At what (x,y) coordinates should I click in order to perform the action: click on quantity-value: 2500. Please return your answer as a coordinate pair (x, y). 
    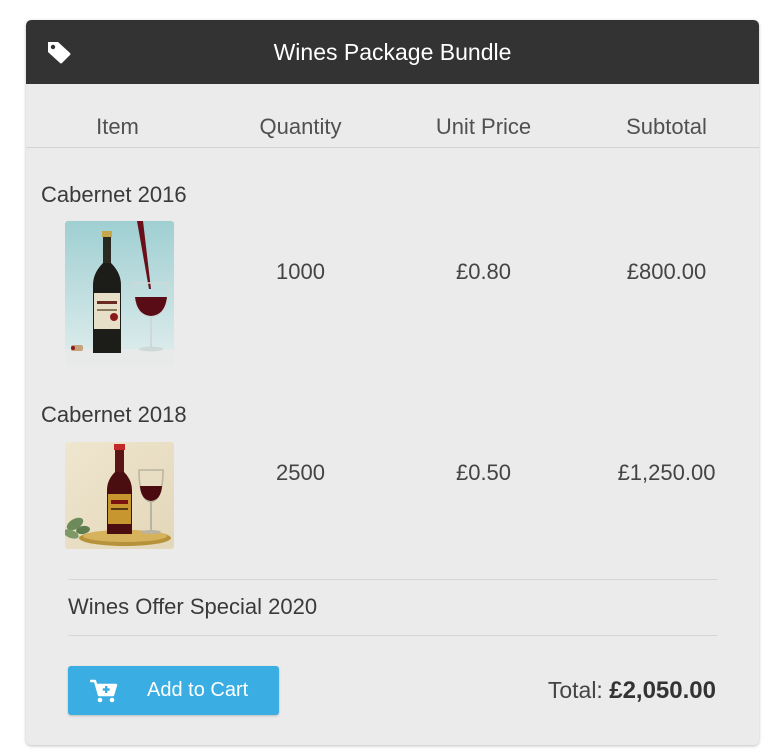
    Looking at the image, I should click on (300, 472).